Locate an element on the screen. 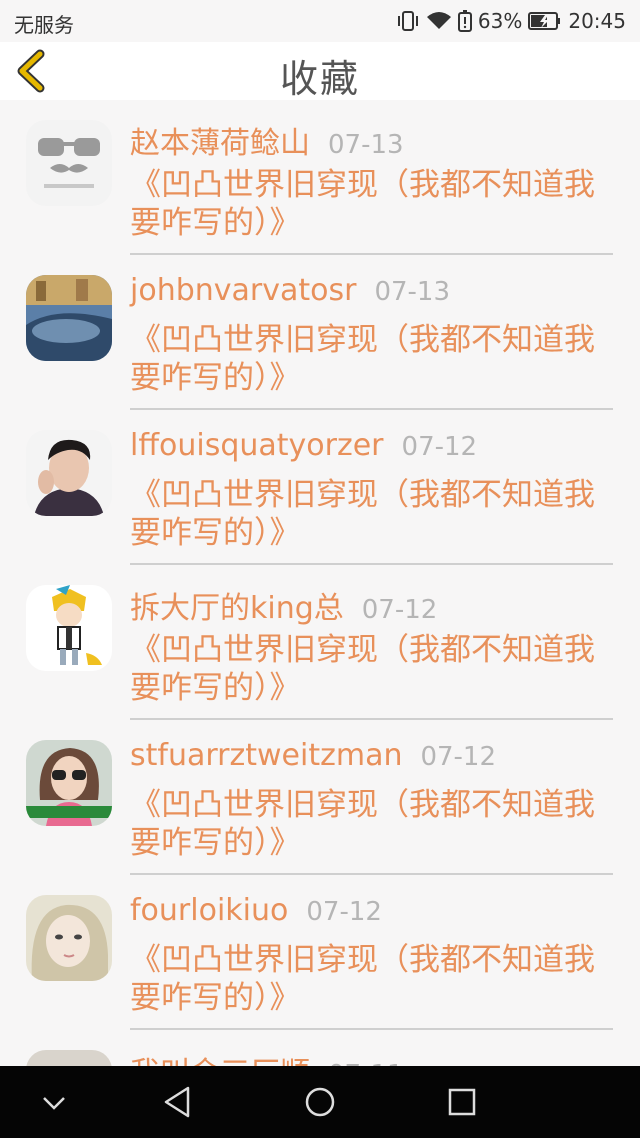 Image resolution: width=640 pixels, height=1138 pixels. item-header: 赵本薄荷鲶山 07-13 is located at coordinates (371, 140).